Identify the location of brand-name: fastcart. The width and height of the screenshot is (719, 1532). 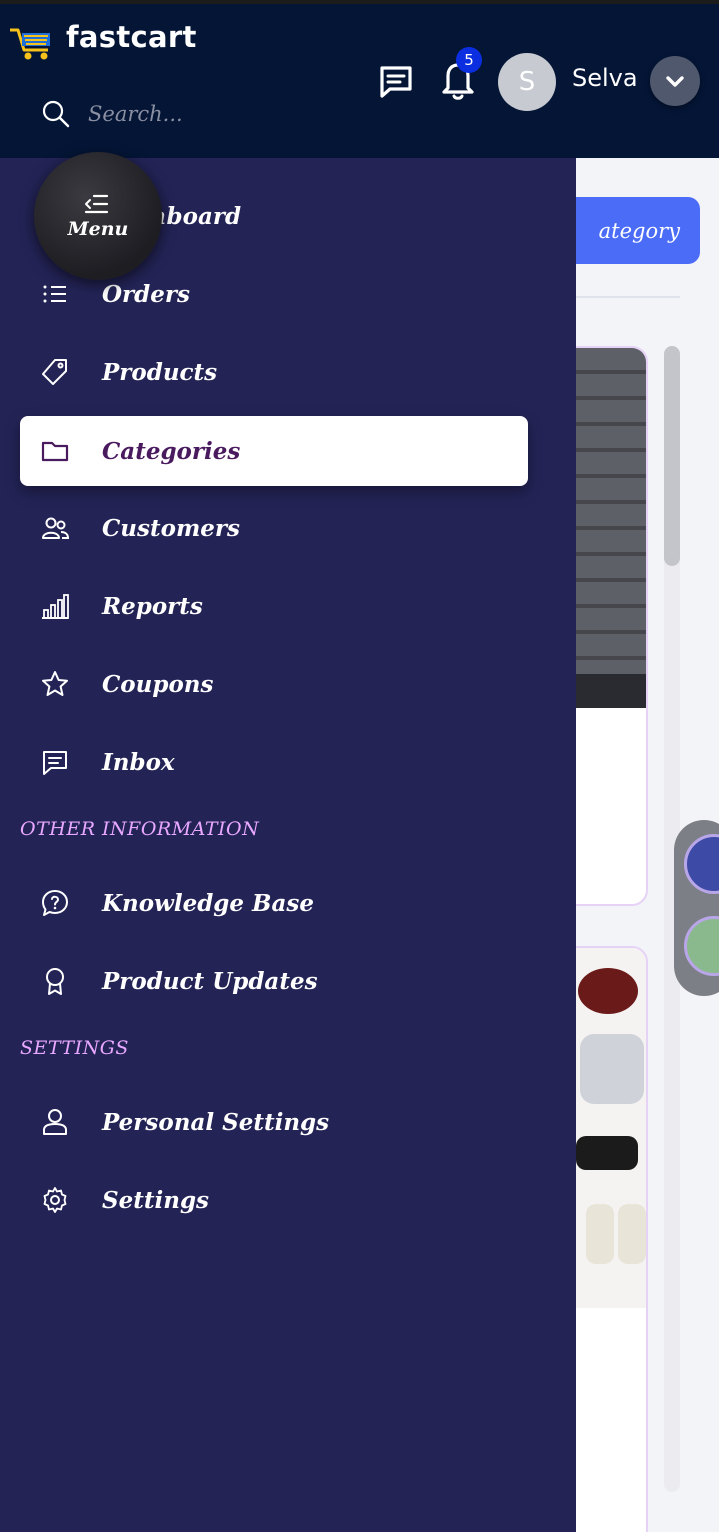
(131, 37).